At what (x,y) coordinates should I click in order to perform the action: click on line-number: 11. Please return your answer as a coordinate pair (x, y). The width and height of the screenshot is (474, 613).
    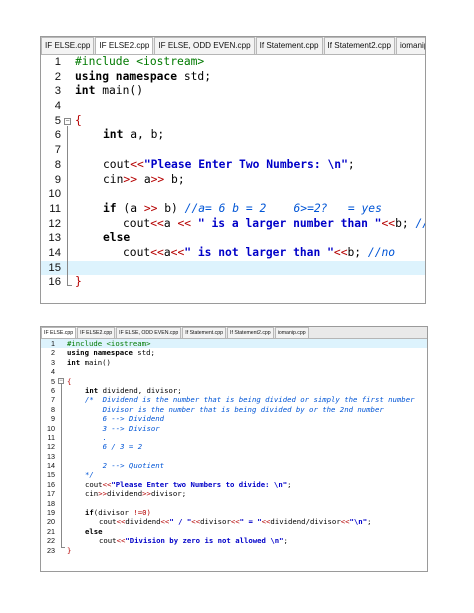
    Looking at the image, I should click on (51, 437).